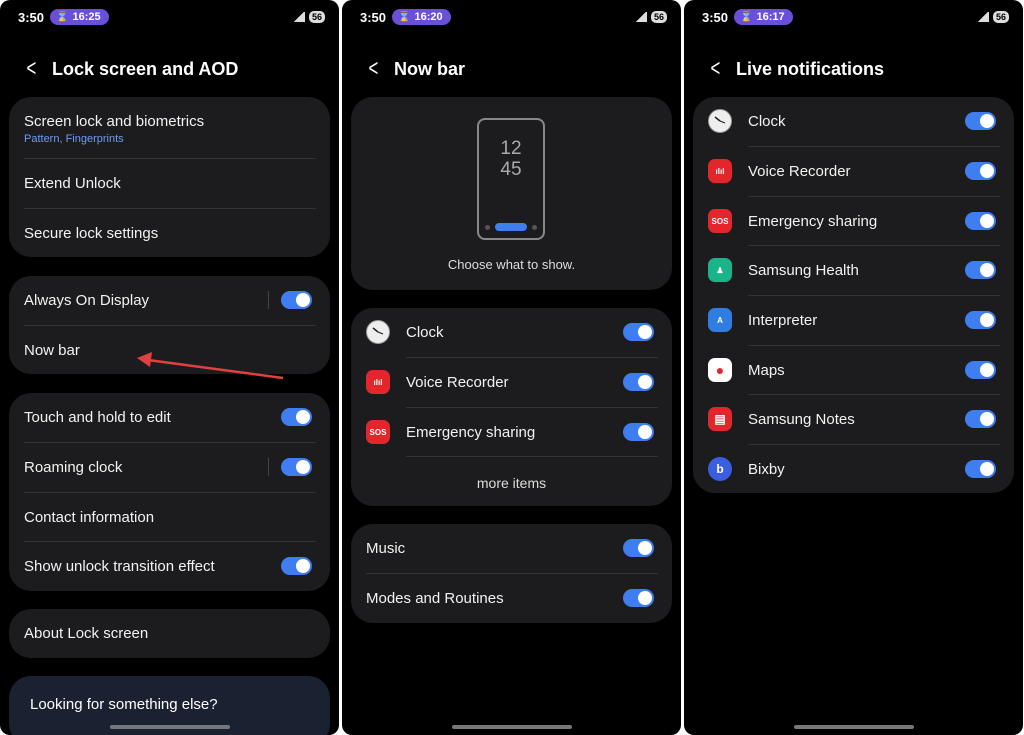  What do you see at coordinates (73, 467) in the screenshot?
I see `roaming-clock-label: Roaming clock` at bounding box center [73, 467].